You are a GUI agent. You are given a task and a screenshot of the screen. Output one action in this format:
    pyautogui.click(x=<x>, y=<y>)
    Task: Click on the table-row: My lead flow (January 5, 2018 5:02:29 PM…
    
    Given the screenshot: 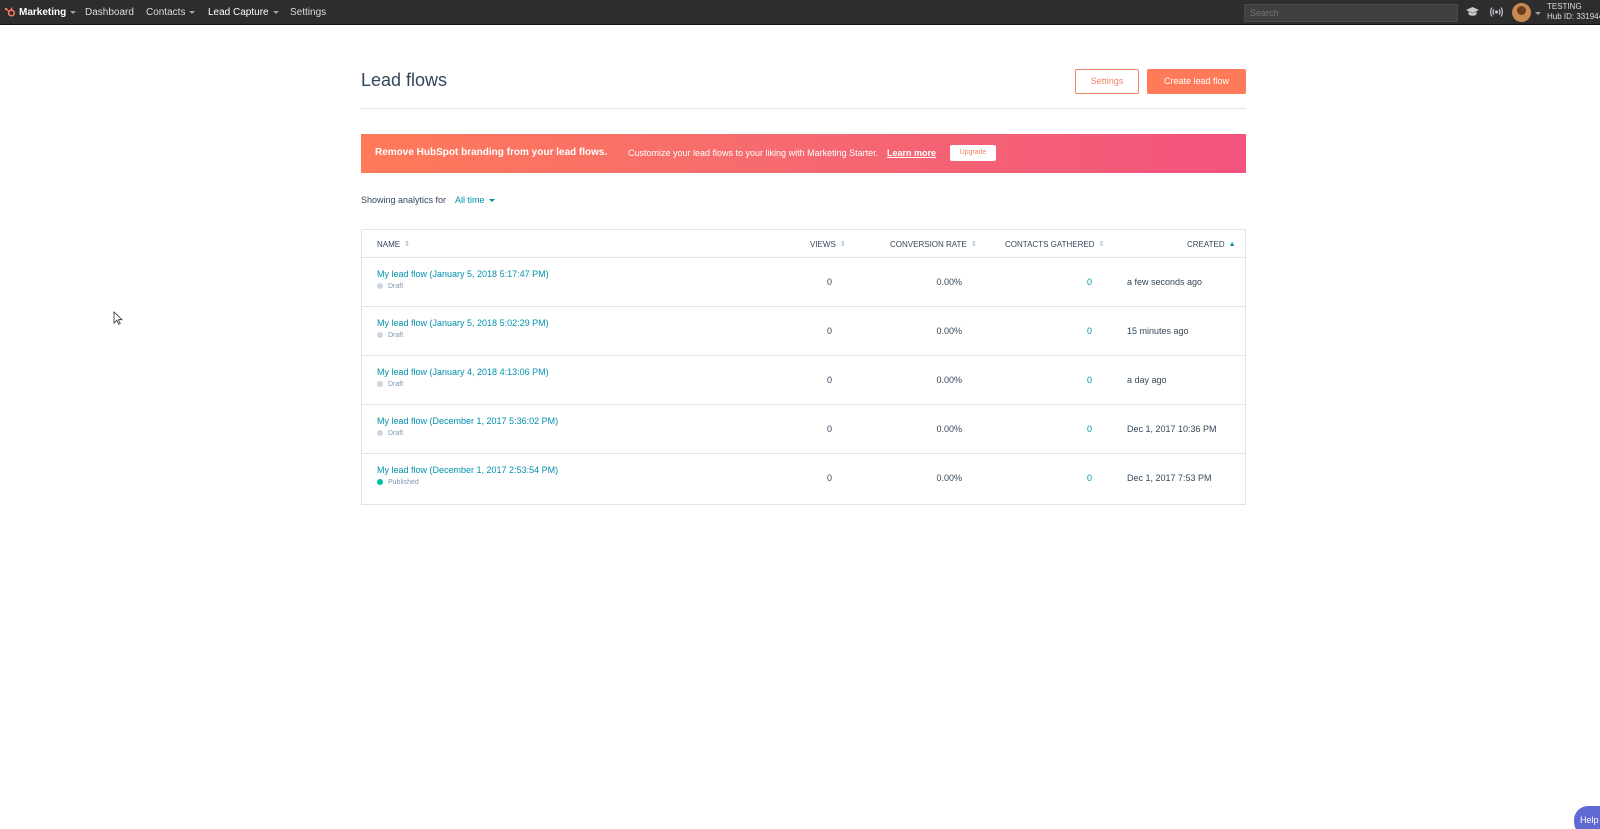 What is the action you would take?
    pyautogui.click(x=803, y=331)
    